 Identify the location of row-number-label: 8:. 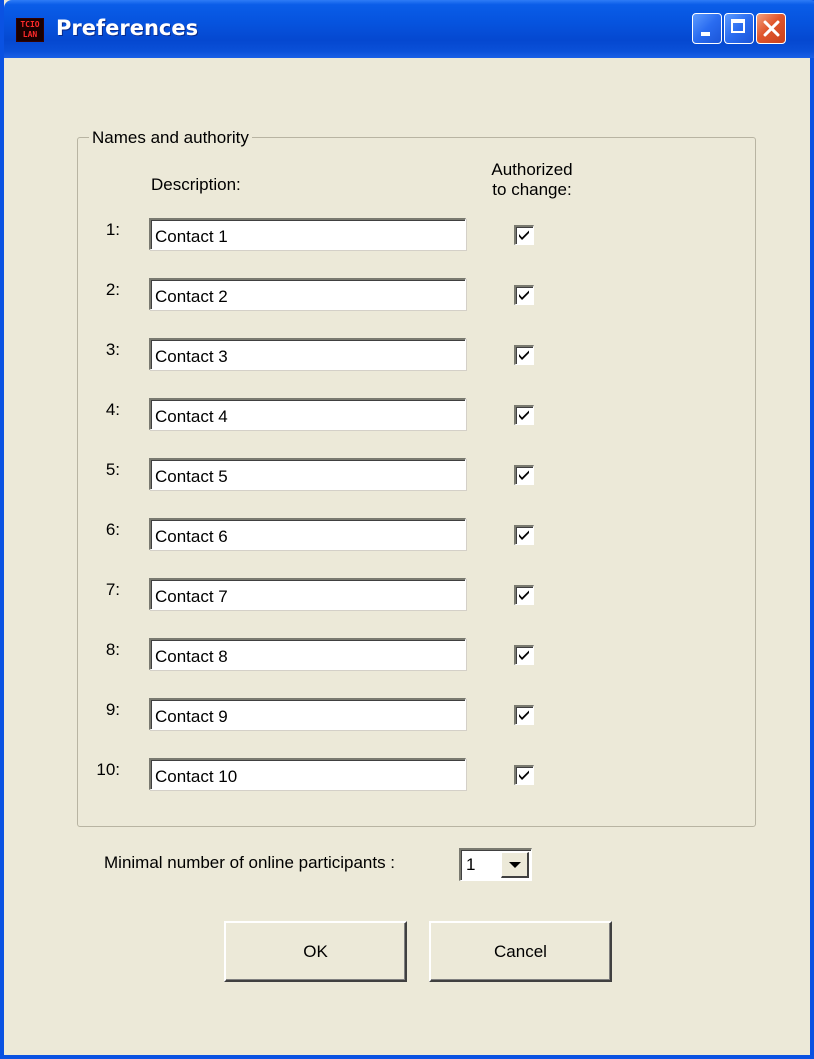
(112, 649).